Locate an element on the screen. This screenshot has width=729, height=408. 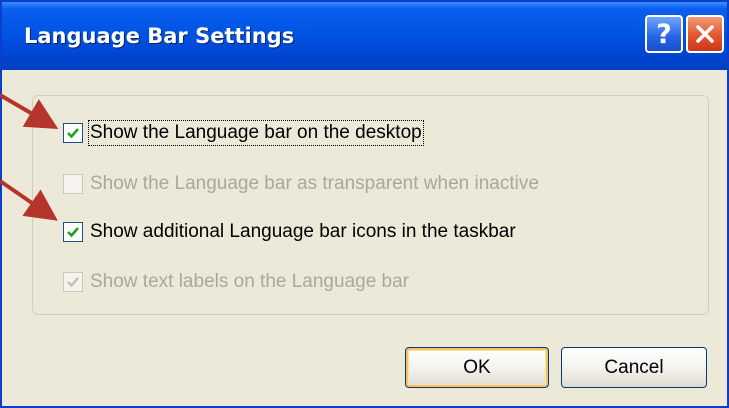
checkbox-show-text-labels is located at coordinates (73, 282).